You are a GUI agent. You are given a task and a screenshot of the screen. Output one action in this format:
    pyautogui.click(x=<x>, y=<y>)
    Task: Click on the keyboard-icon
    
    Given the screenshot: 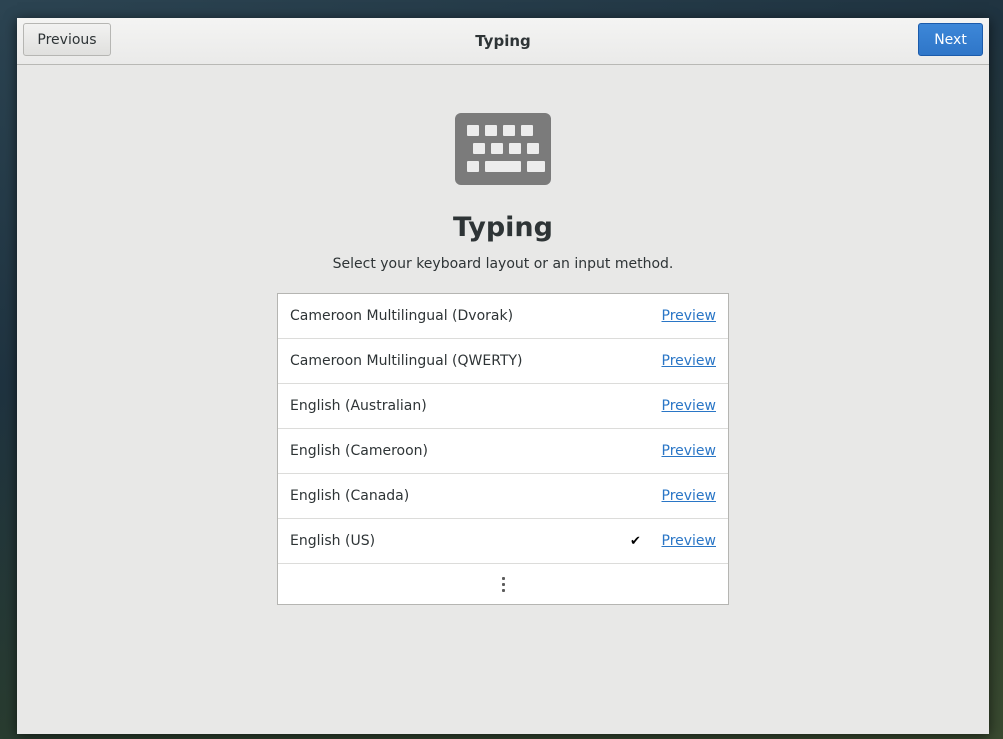 What is the action you would take?
    pyautogui.click(x=503, y=149)
    